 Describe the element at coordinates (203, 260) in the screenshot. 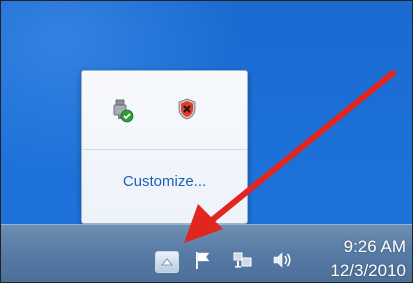

I see `action-center-flag-icon` at that location.